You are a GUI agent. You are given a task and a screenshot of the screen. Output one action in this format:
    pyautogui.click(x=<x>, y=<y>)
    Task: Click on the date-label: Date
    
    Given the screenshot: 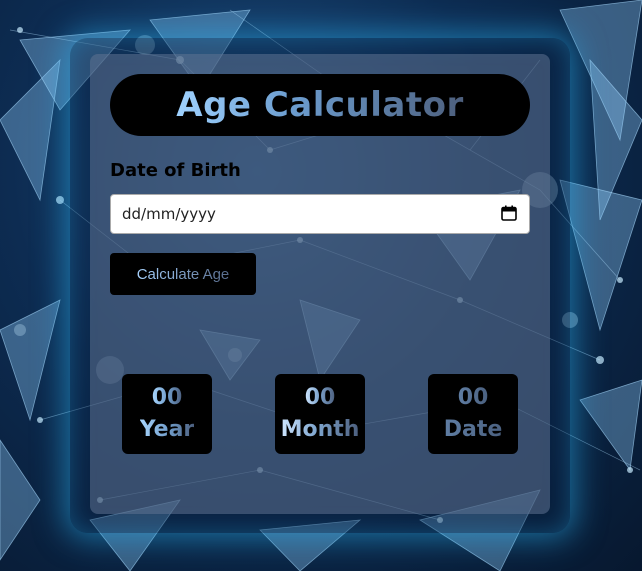 What is the action you would take?
    pyautogui.click(x=473, y=430)
    